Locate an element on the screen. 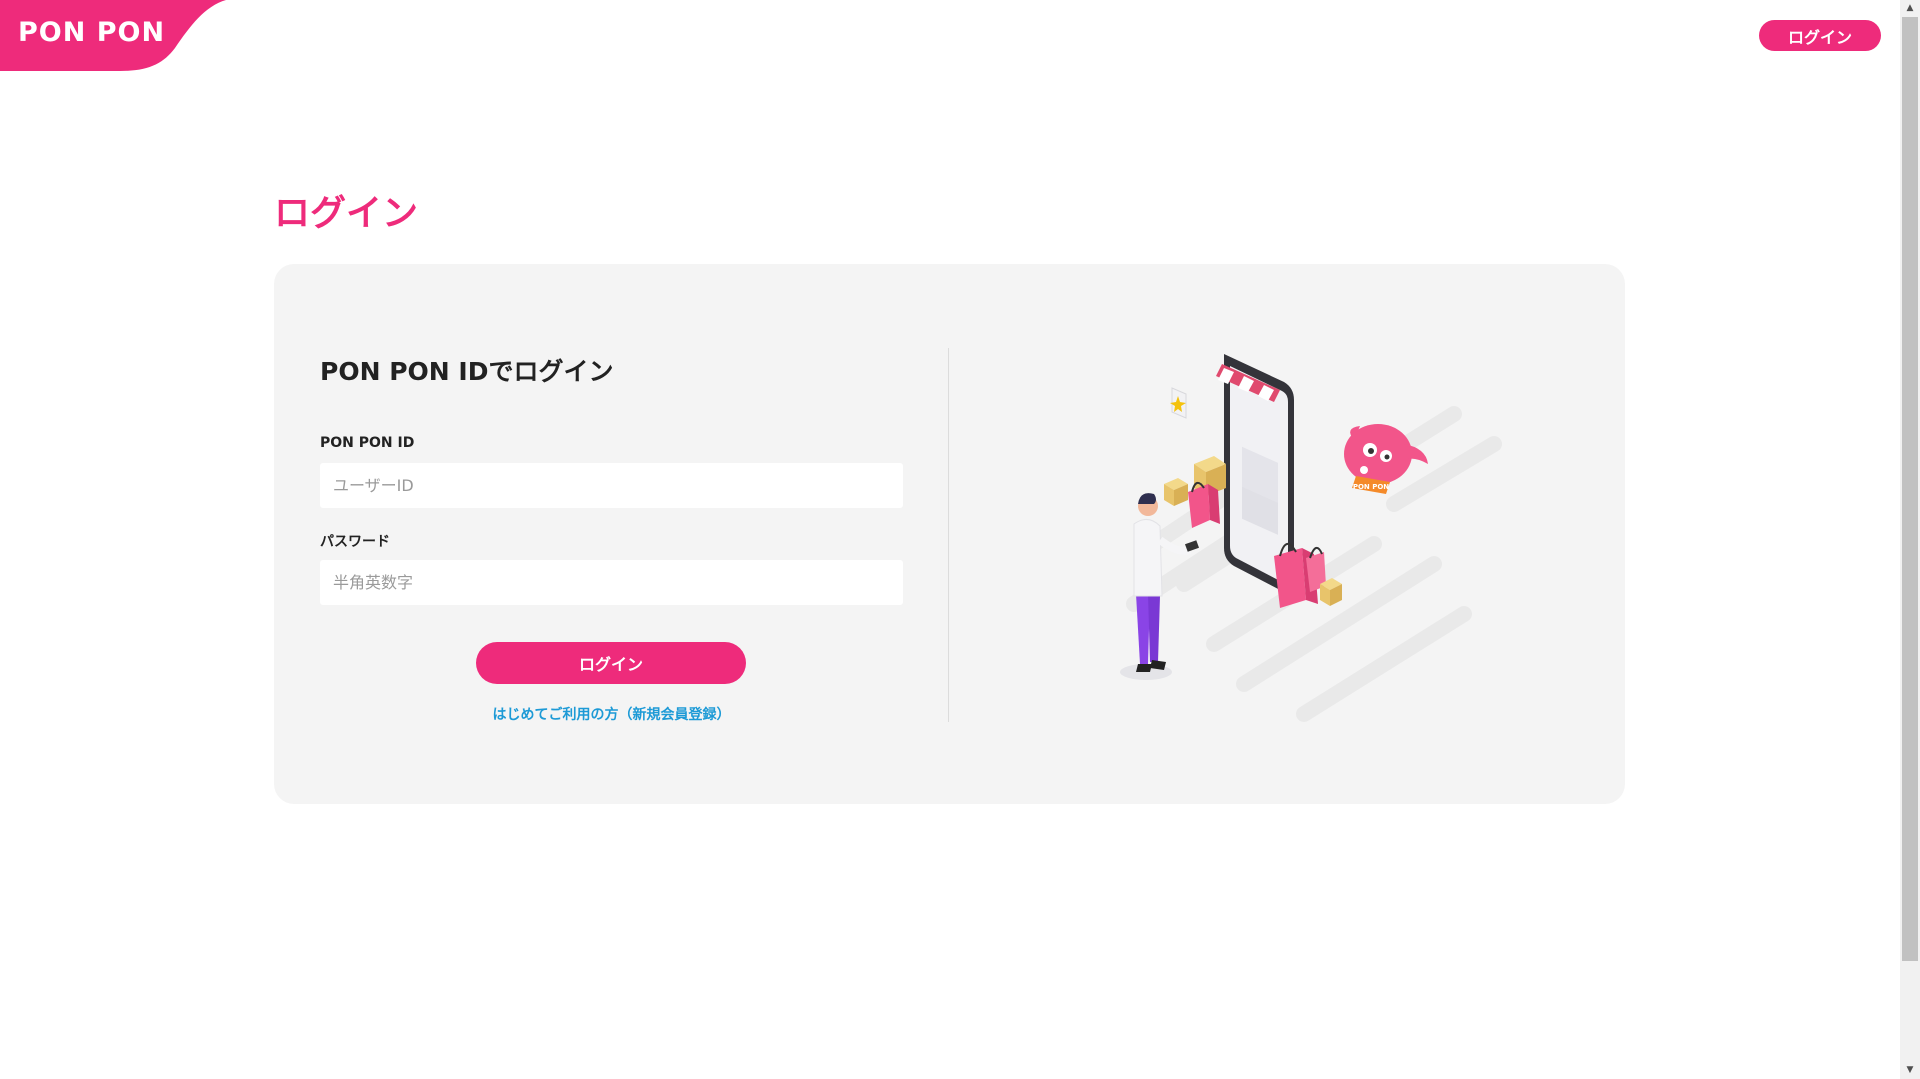  card-divider is located at coordinates (948, 535).